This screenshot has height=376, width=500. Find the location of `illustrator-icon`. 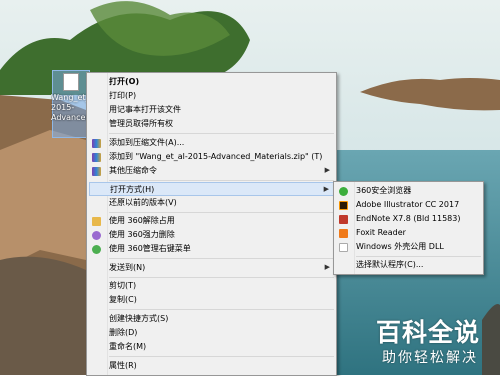

illustrator-icon is located at coordinates (343, 205).